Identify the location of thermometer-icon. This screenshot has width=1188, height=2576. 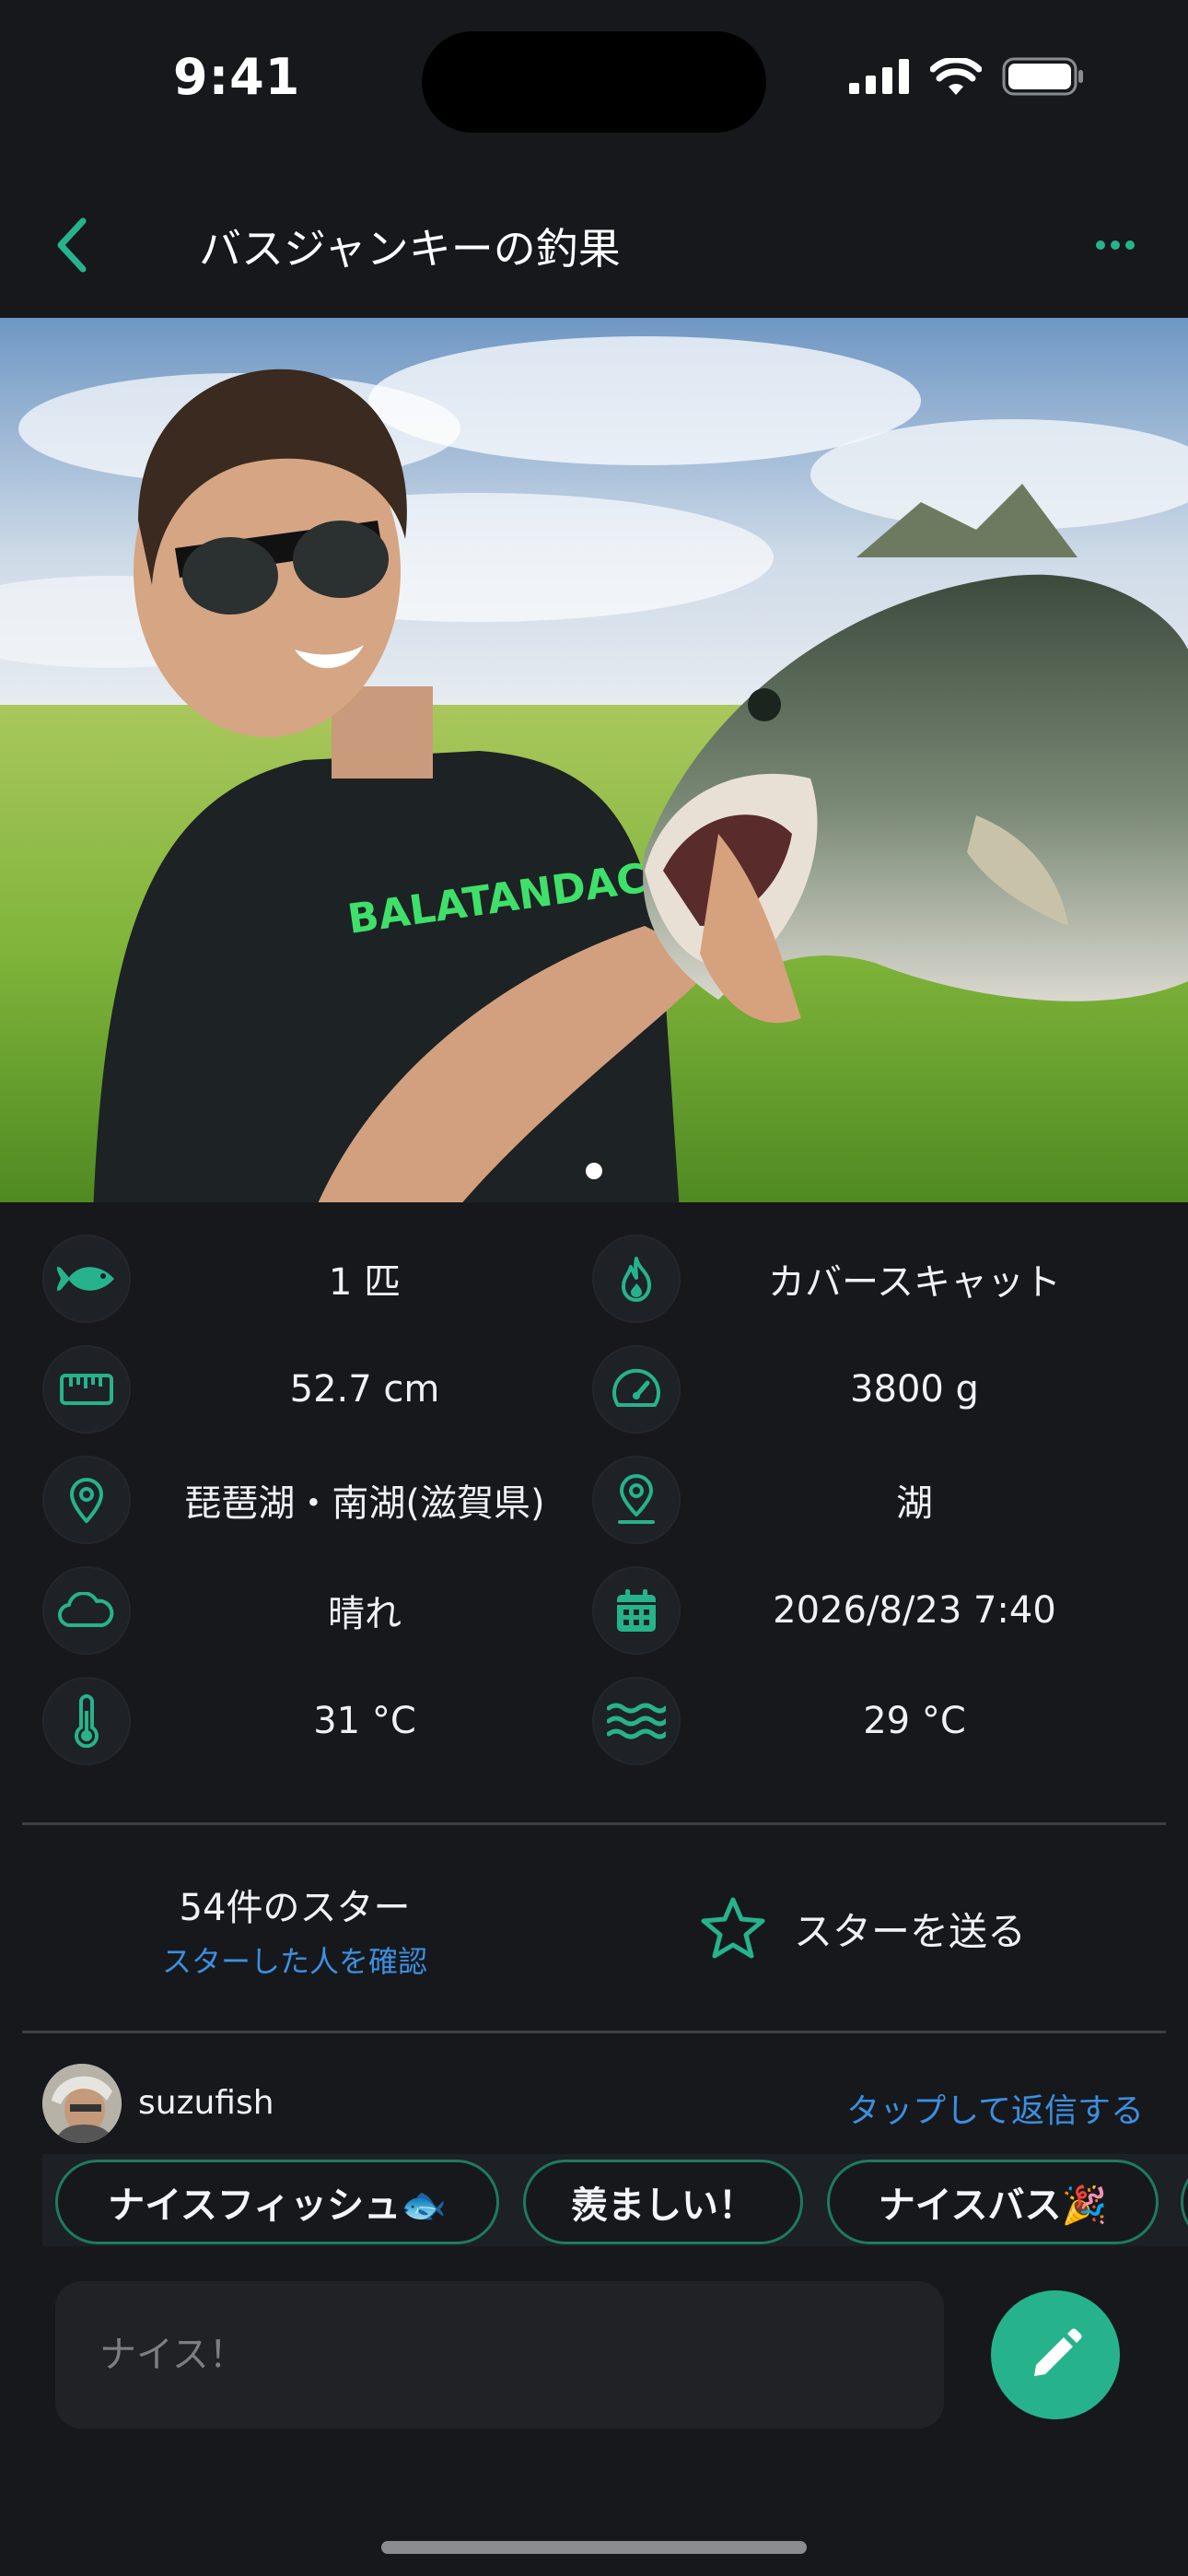
(87, 1721).